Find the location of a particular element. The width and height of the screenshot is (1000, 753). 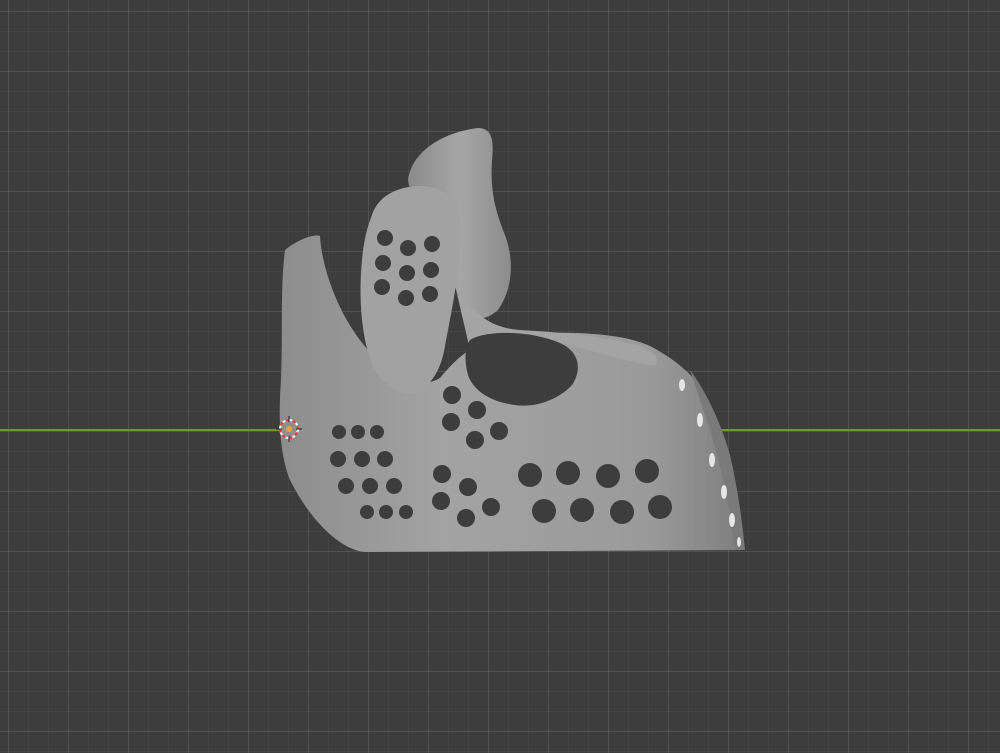

3d-cursor-icon is located at coordinates (289, 429).